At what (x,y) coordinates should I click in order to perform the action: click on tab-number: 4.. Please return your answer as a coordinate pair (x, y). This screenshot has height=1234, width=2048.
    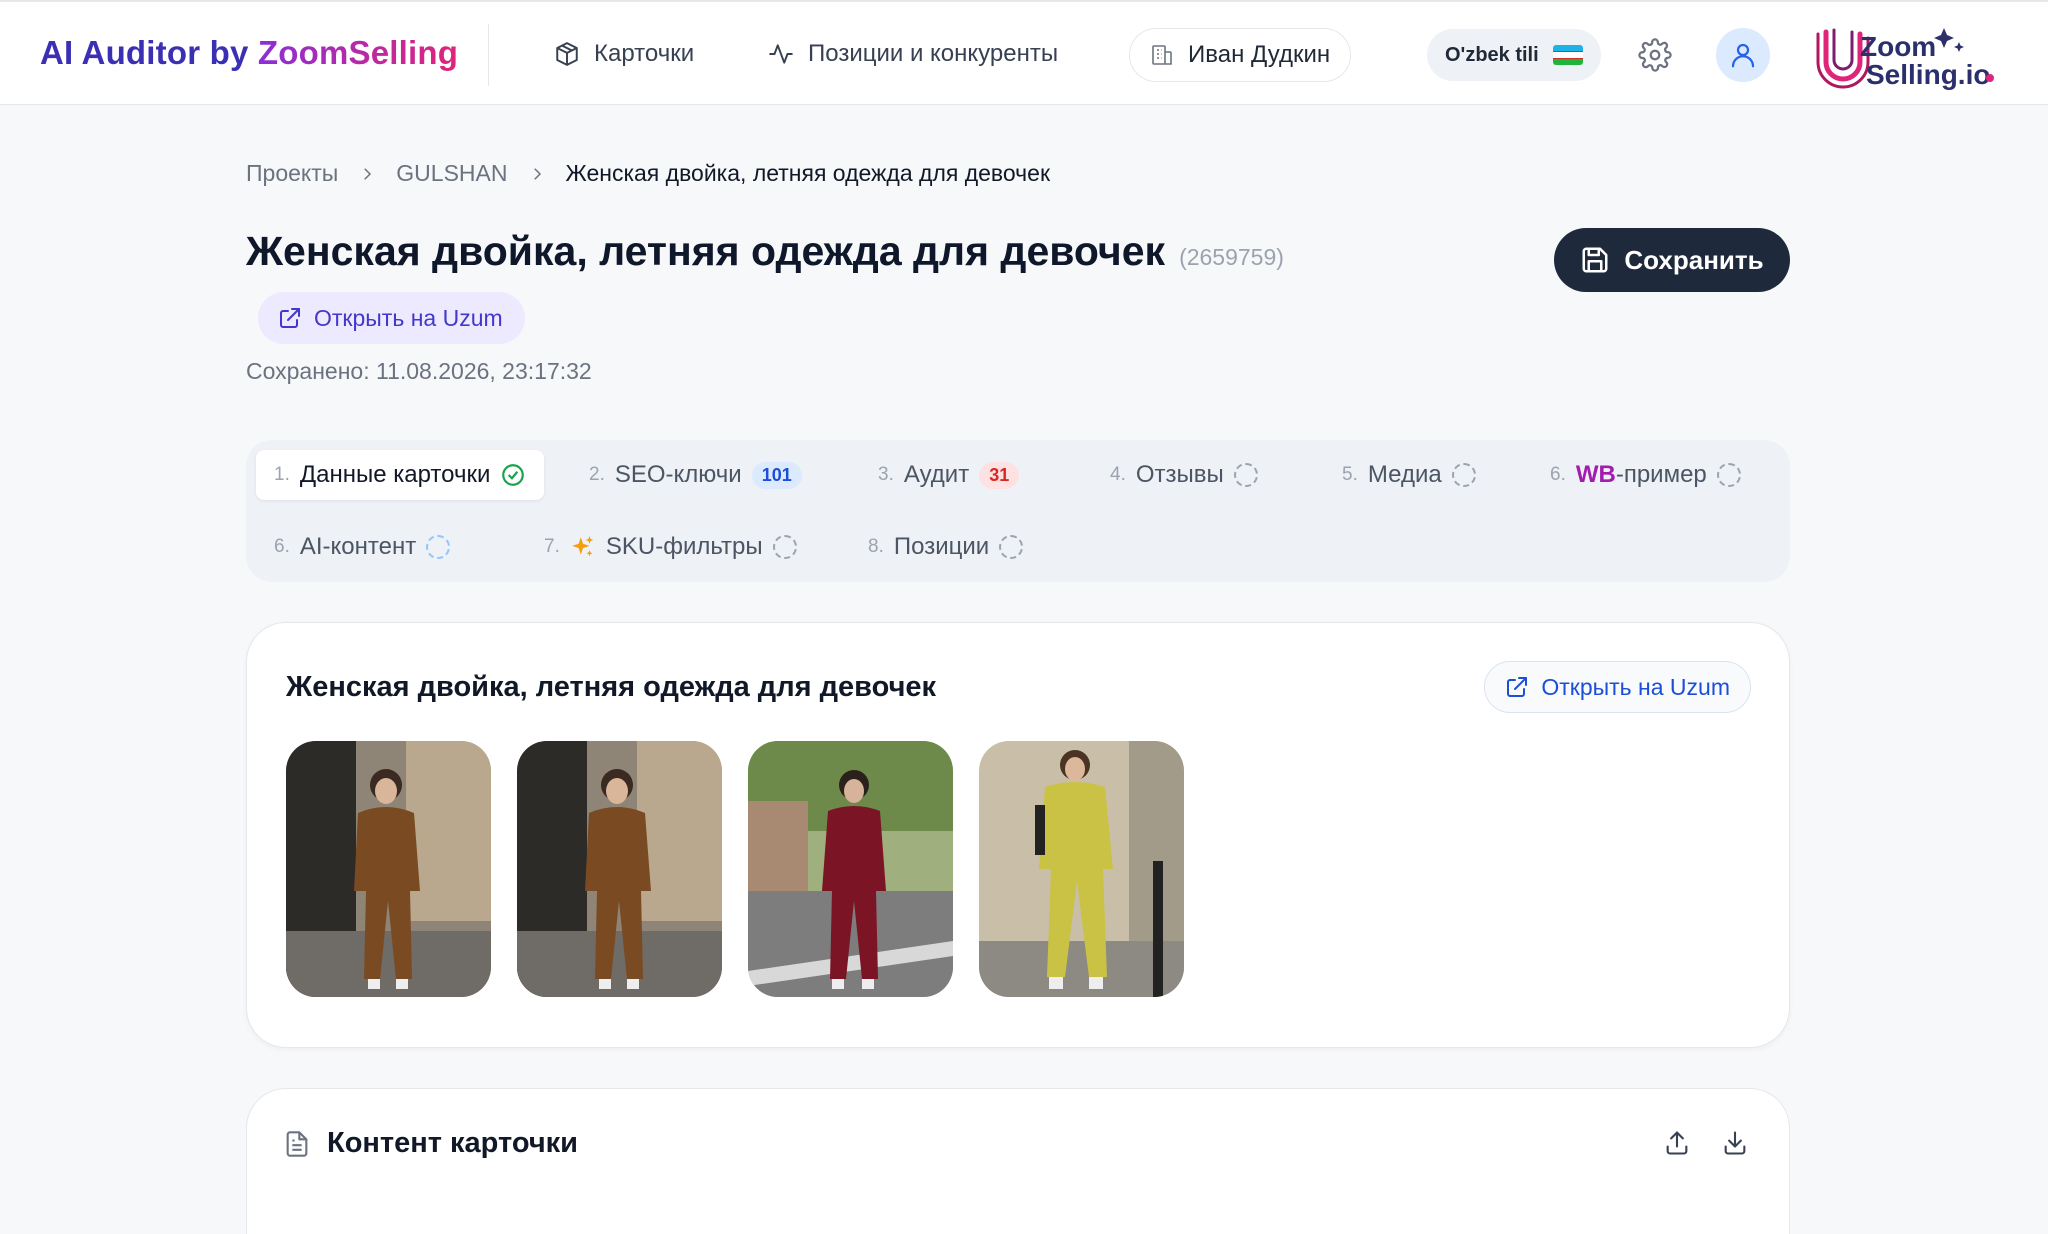
    Looking at the image, I should click on (1118, 474).